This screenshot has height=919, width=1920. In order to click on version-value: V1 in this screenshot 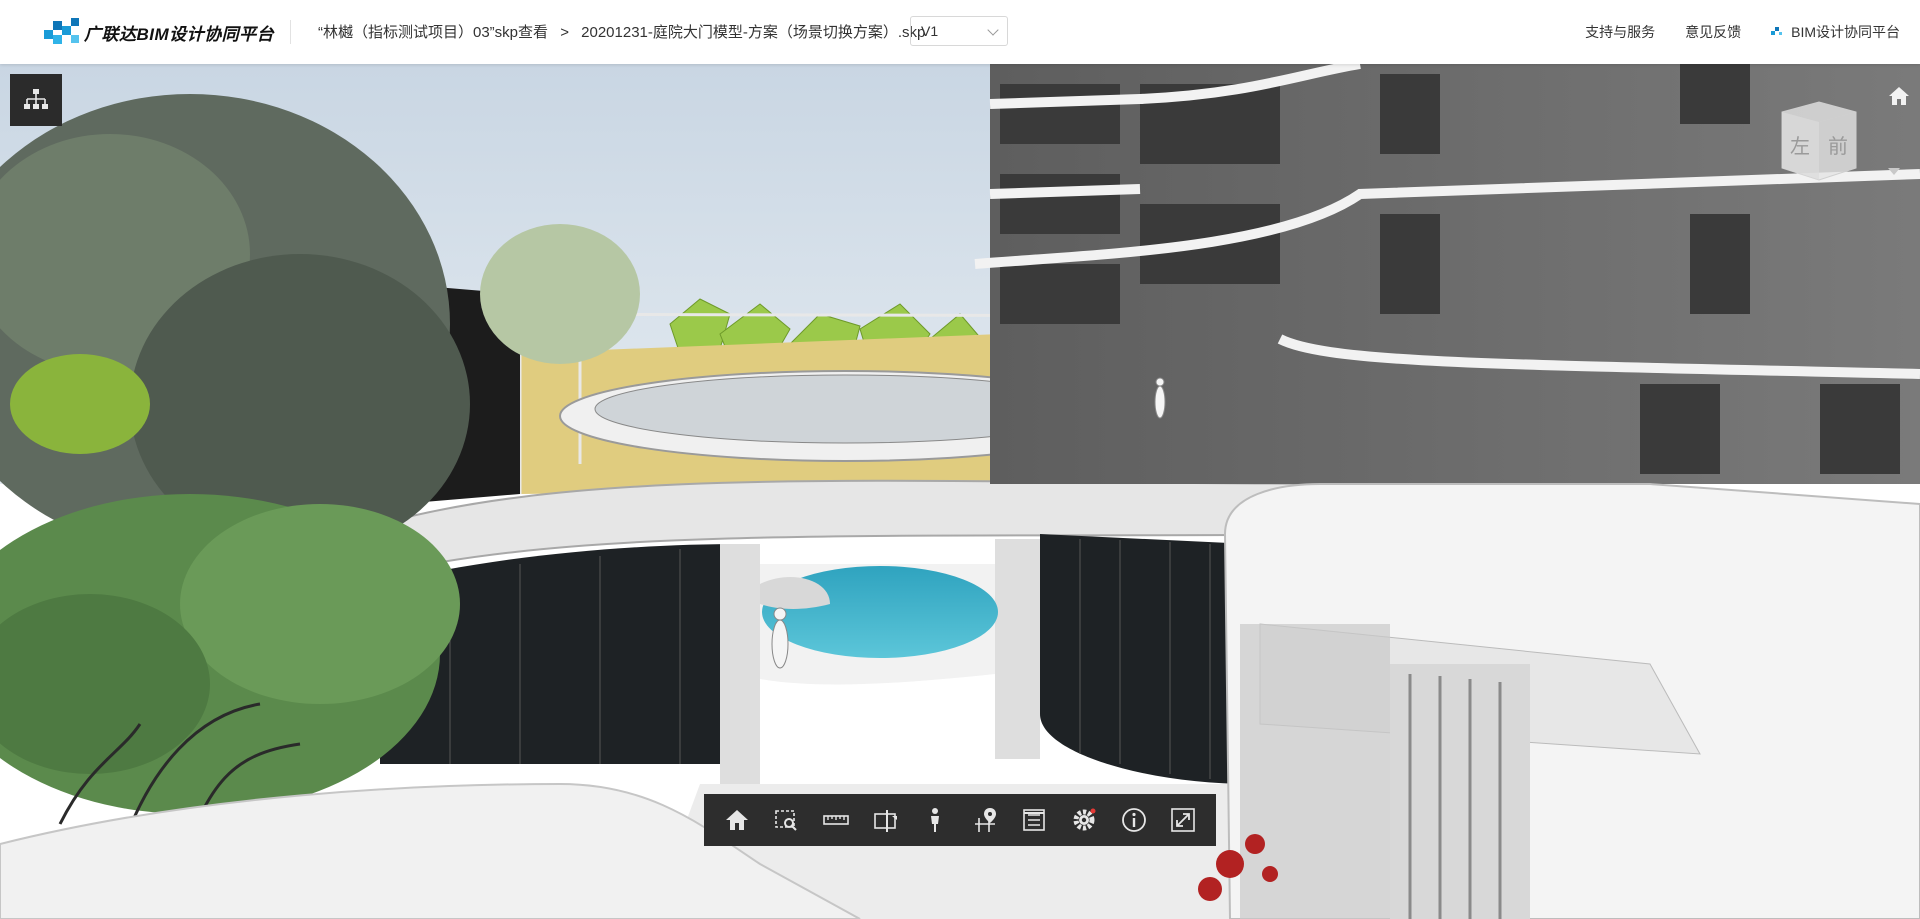, I will do `click(930, 31)`.